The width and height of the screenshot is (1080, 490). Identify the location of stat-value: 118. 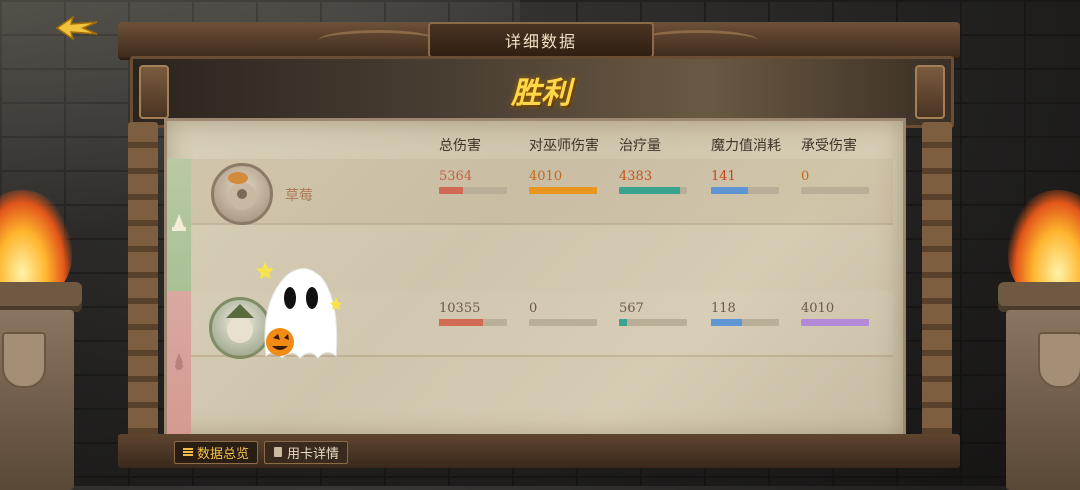
(723, 308).